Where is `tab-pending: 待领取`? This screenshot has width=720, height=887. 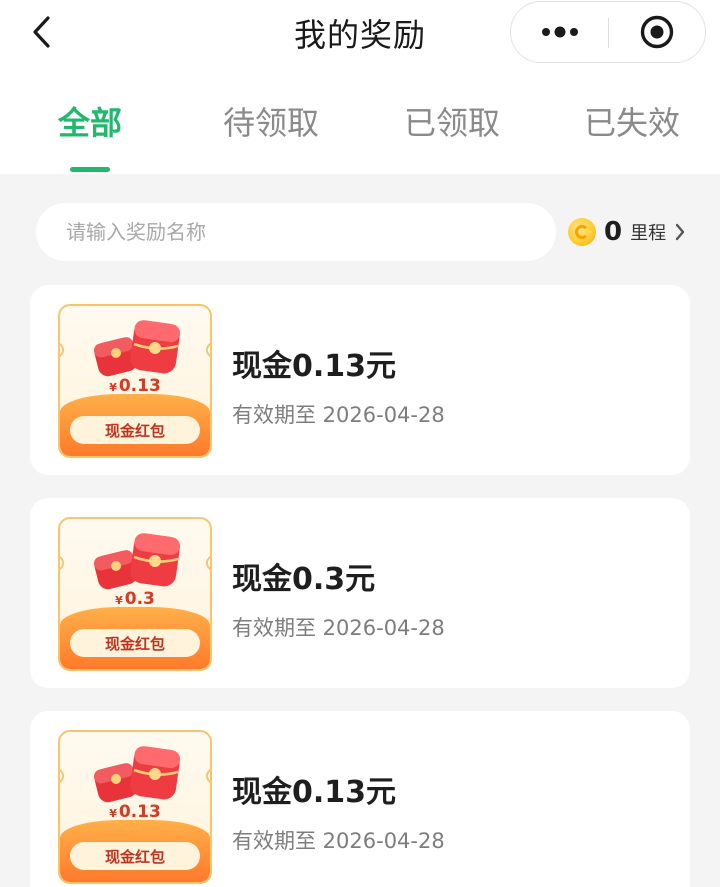 tab-pending: 待领取 is located at coordinates (271, 122).